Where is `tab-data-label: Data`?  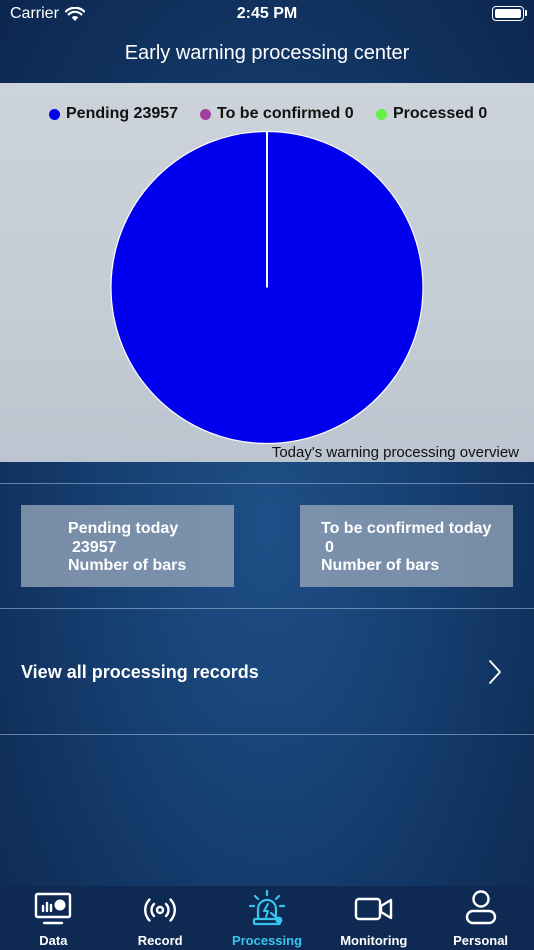
tab-data-label: Data is located at coordinates (53, 940).